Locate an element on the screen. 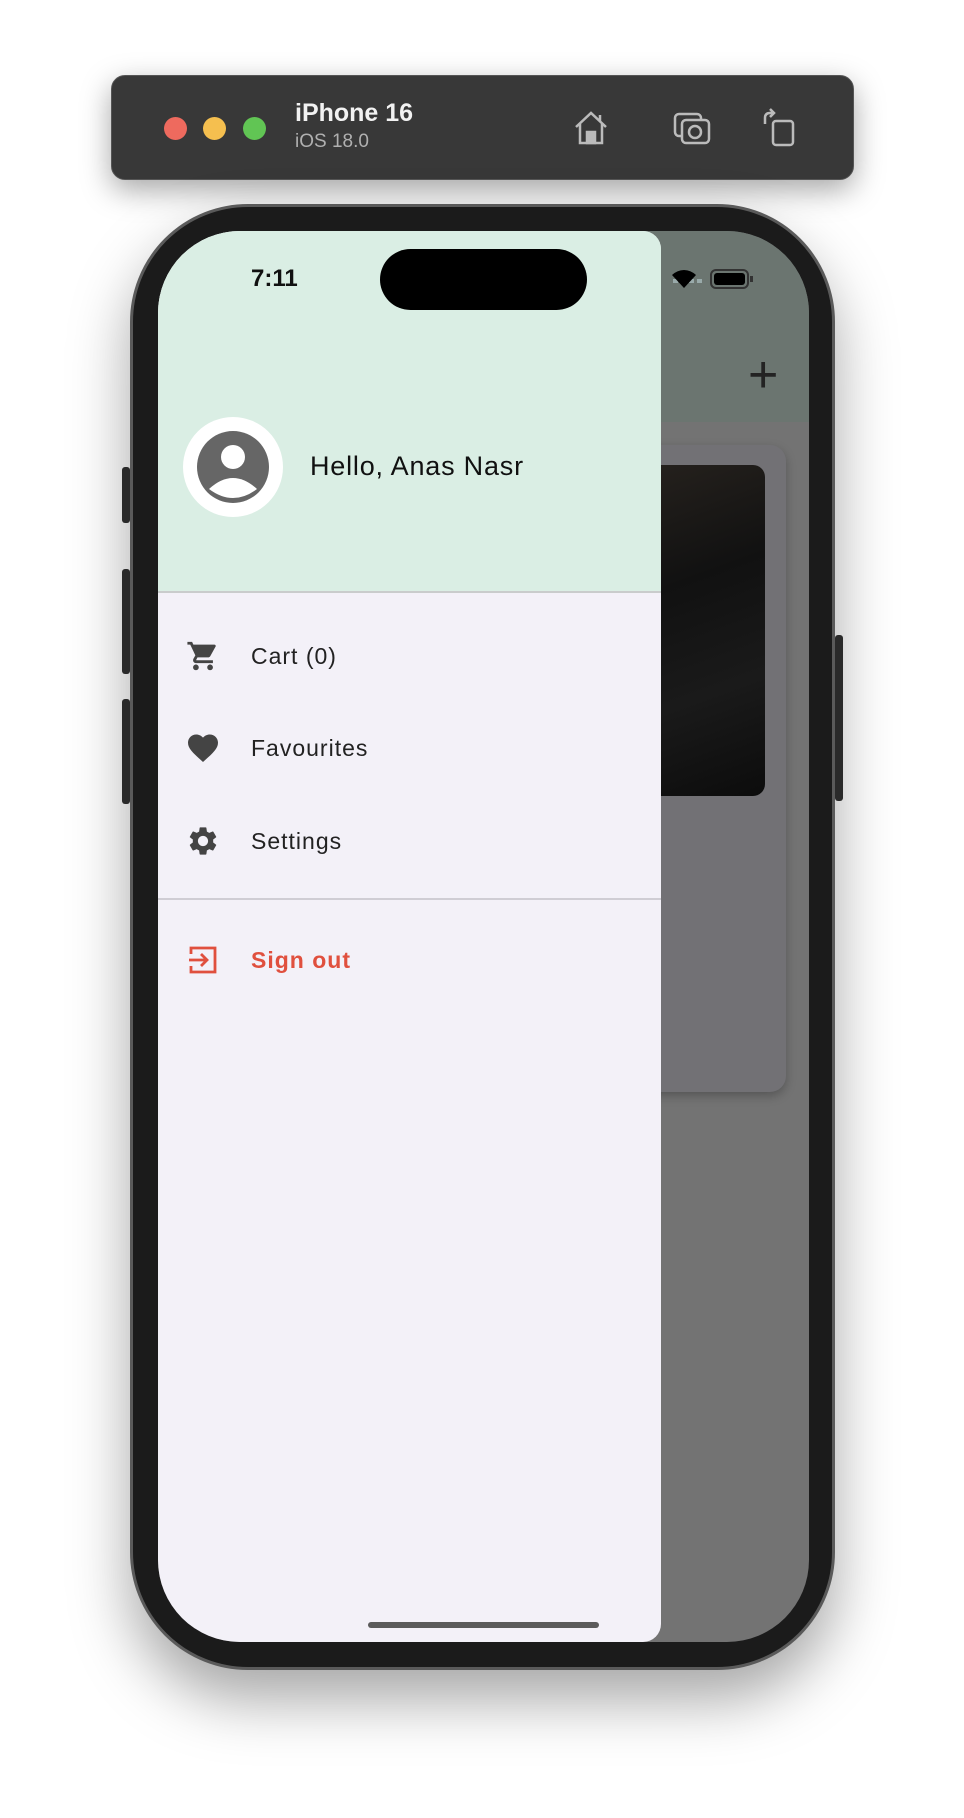  drawer-header: 7:11 Hello, Anas Nasr is located at coordinates (409, 412).